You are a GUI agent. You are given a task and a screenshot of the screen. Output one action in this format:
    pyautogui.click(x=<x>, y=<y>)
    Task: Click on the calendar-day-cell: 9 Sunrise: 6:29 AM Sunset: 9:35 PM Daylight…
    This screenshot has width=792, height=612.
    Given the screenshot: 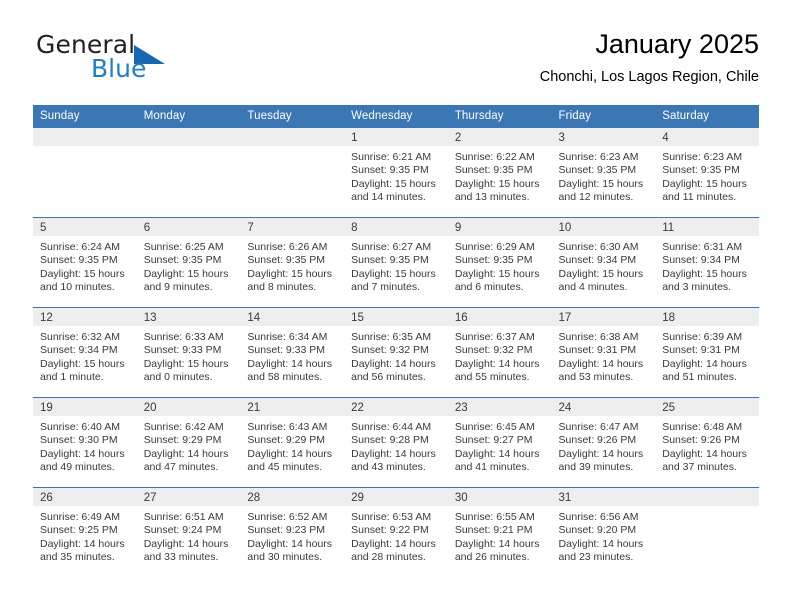 What is the action you would take?
    pyautogui.click(x=499, y=262)
    